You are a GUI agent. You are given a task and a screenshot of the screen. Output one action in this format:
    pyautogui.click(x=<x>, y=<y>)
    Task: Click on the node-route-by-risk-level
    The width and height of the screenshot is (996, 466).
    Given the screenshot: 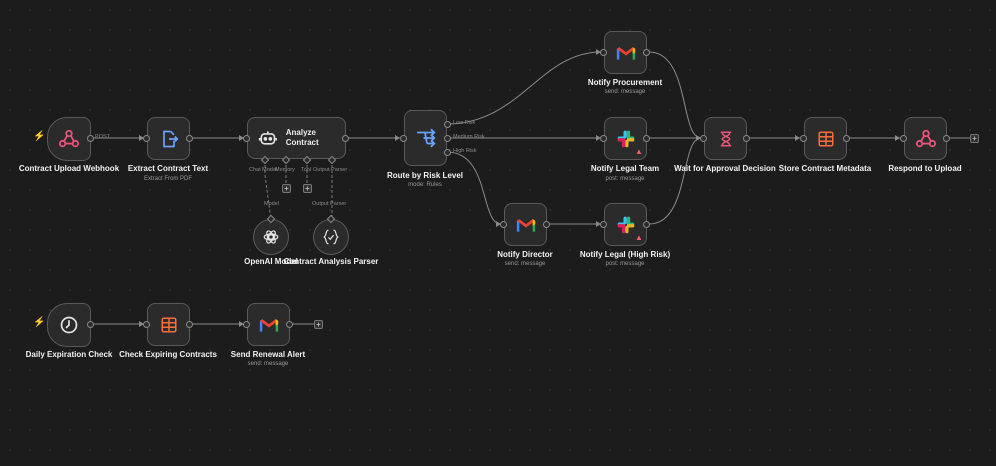 What is the action you would take?
    pyautogui.click(x=425, y=138)
    